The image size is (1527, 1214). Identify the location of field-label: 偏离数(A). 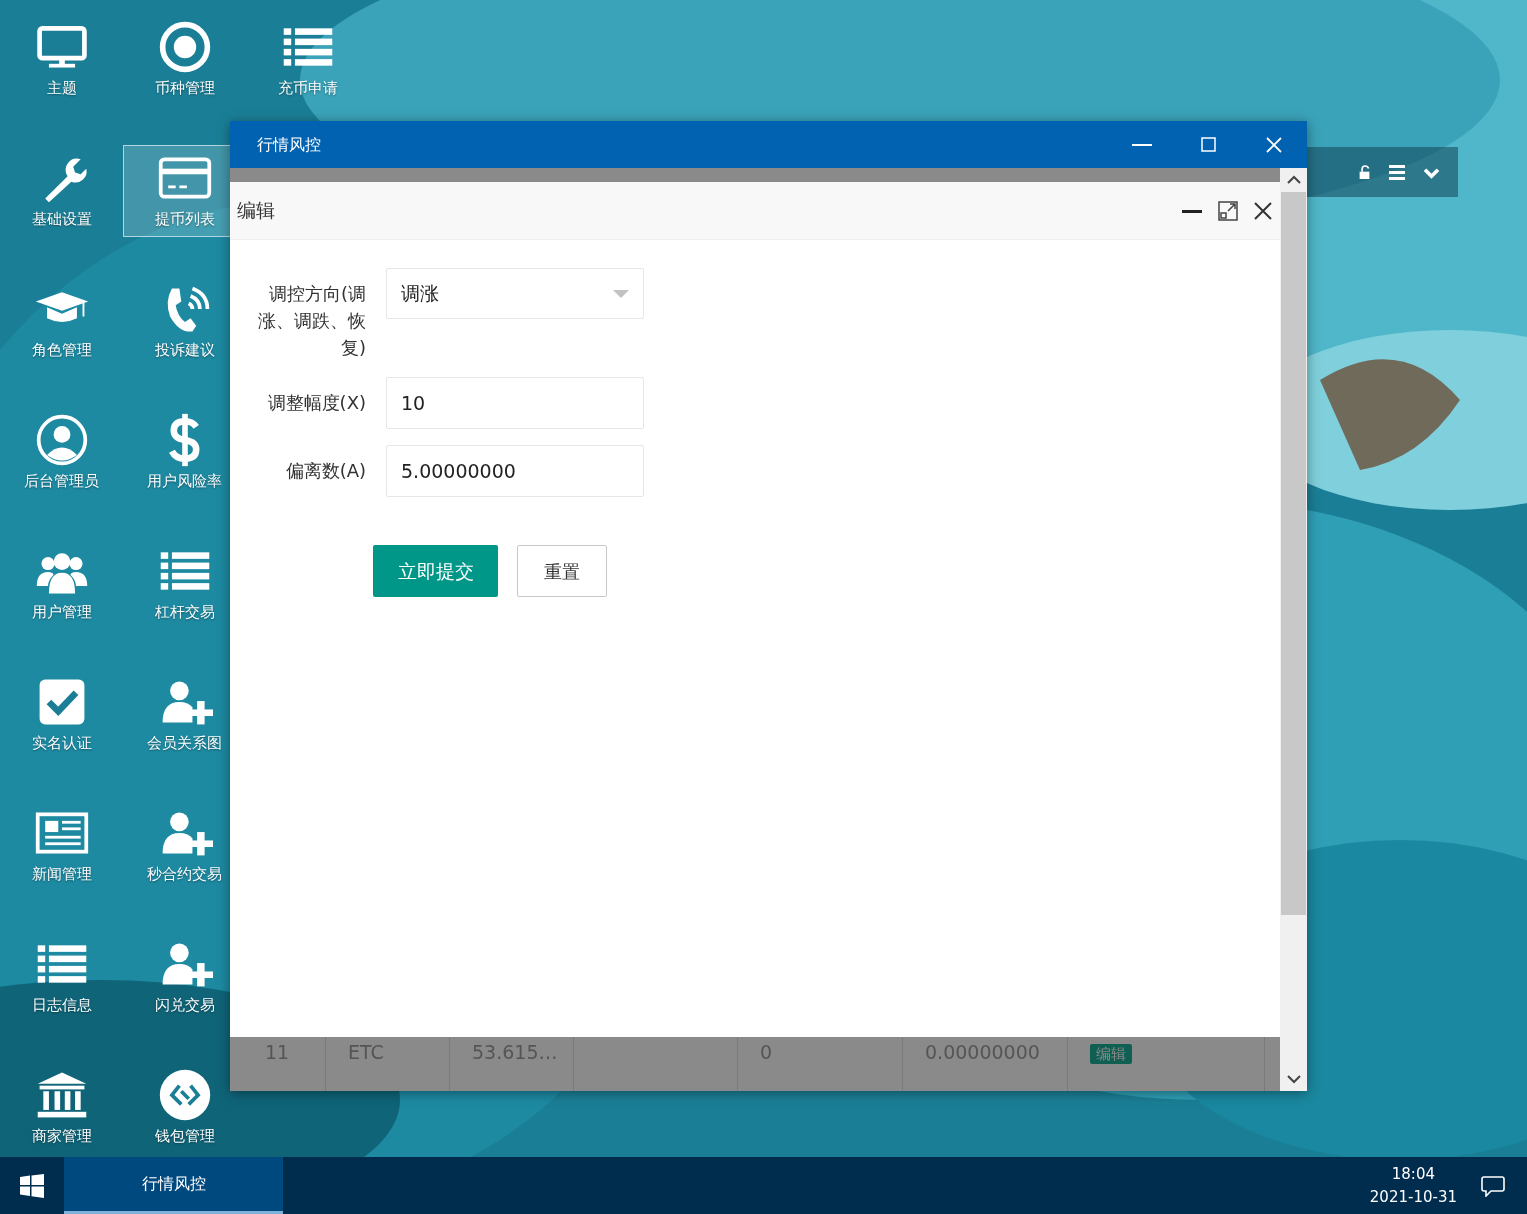
(325, 471).